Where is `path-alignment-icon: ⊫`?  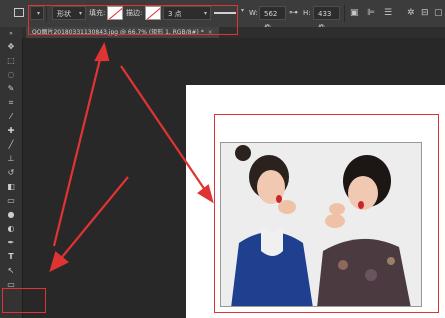
path-alignment-icon: ⊫ is located at coordinates (371, 13).